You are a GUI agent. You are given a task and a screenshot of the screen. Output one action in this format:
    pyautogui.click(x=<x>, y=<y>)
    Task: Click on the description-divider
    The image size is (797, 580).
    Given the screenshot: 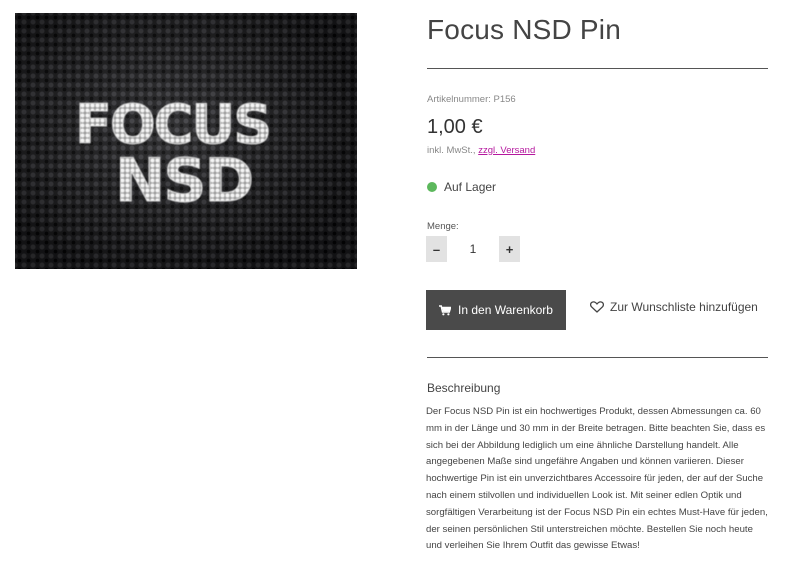 What is the action you would take?
    pyautogui.click(x=597, y=357)
    